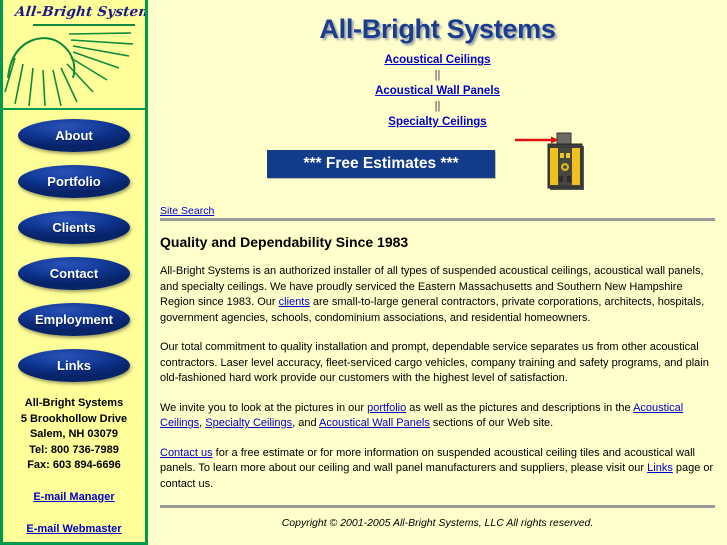 This screenshot has height=545, width=727. What do you see at coordinates (294, 302) in the screenshot?
I see `link-clients: clients` at bounding box center [294, 302].